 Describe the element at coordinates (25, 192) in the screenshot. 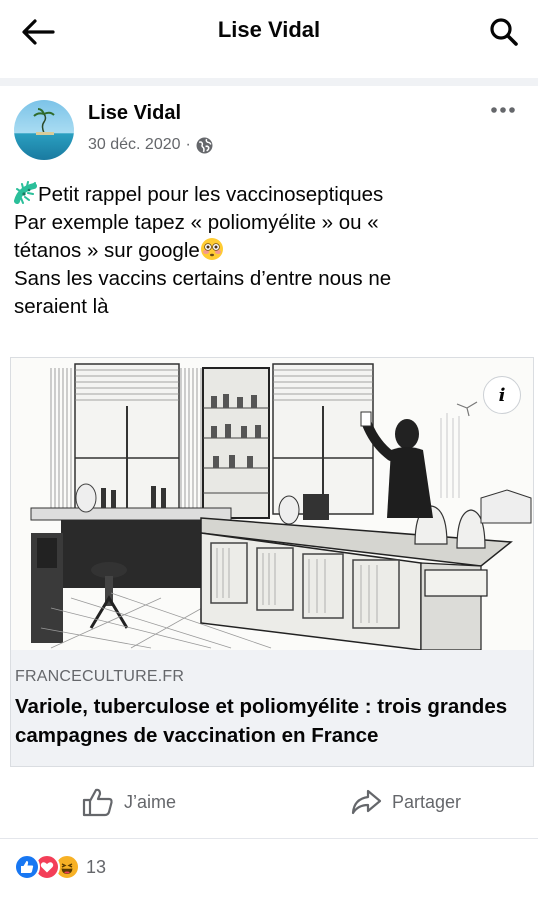

I see `microbe-emoji` at that location.